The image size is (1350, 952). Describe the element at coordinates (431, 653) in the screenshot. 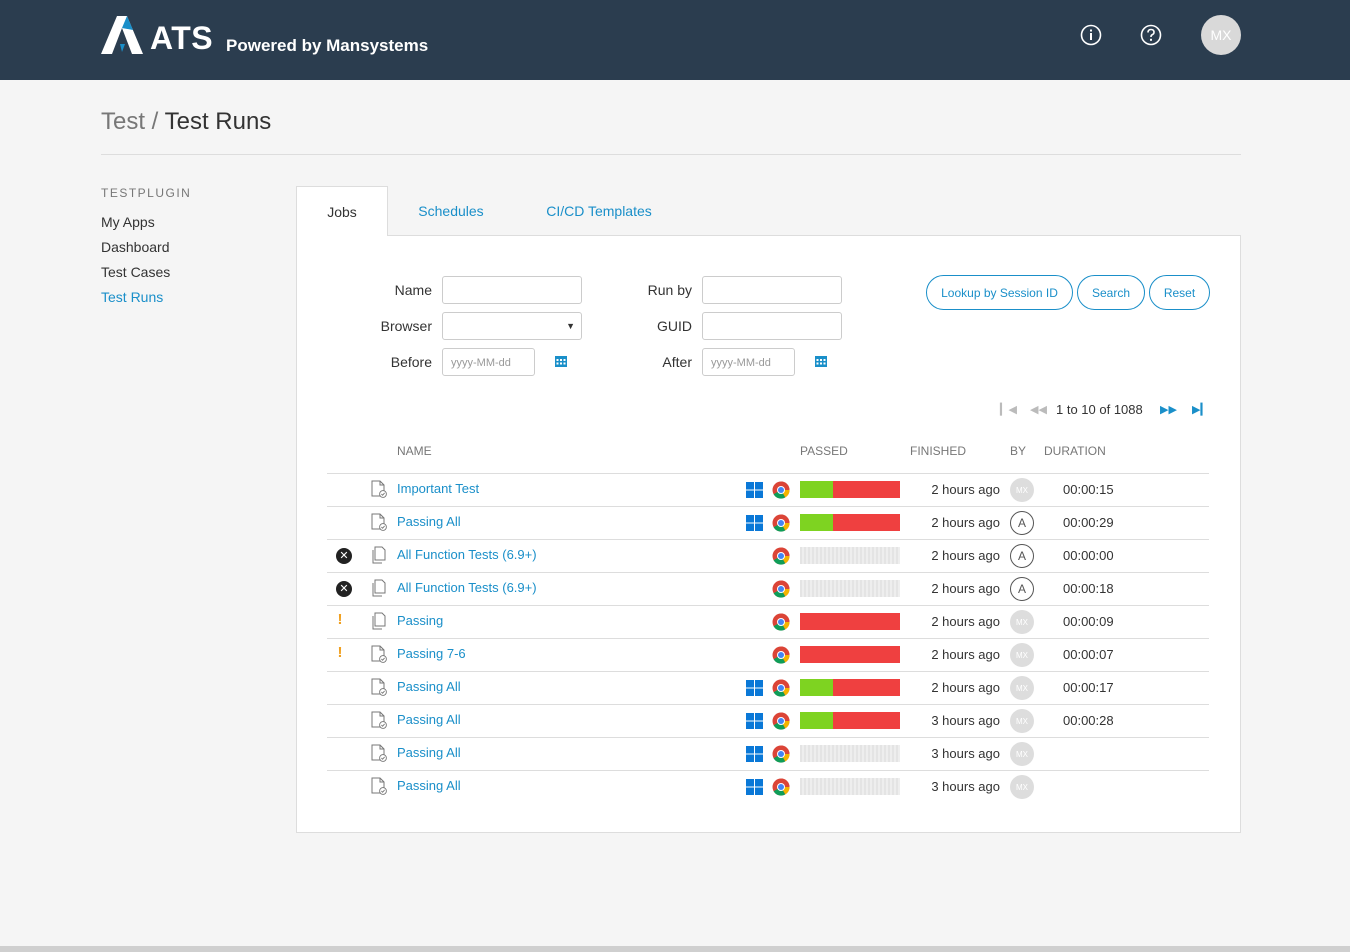

I see `test-name-link: Passing 7-6` at that location.